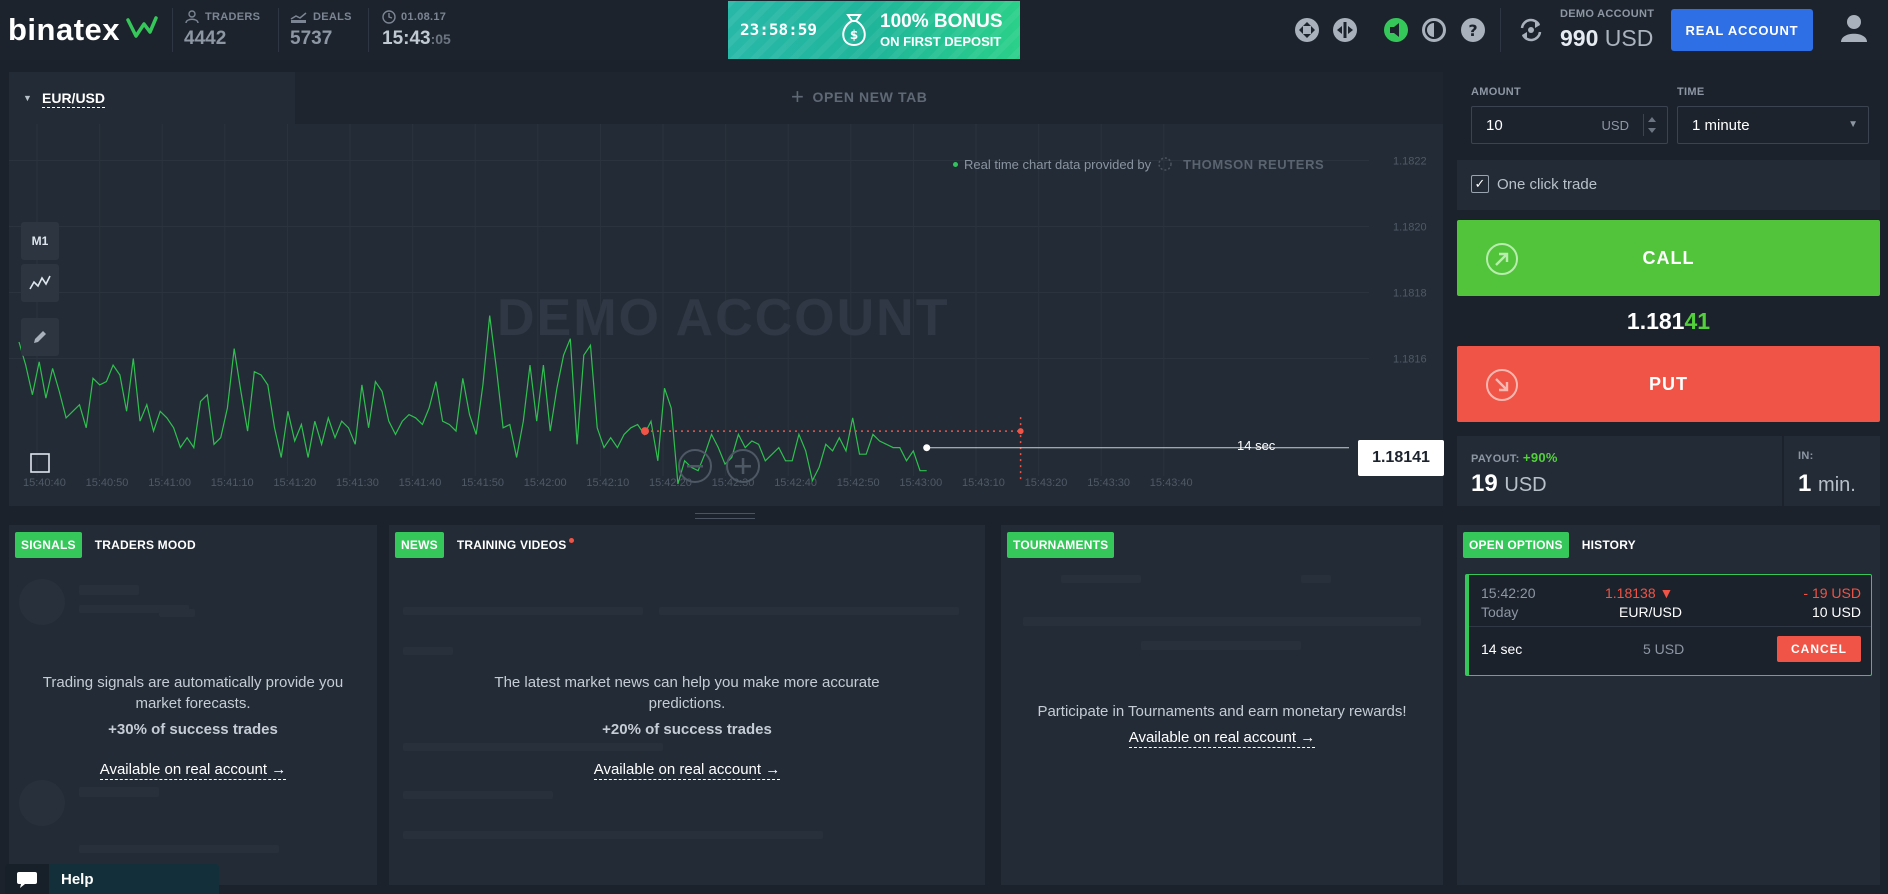  What do you see at coordinates (1721, 125) in the screenshot?
I see `time-value: 1 minute` at bounding box center [1721, 125].